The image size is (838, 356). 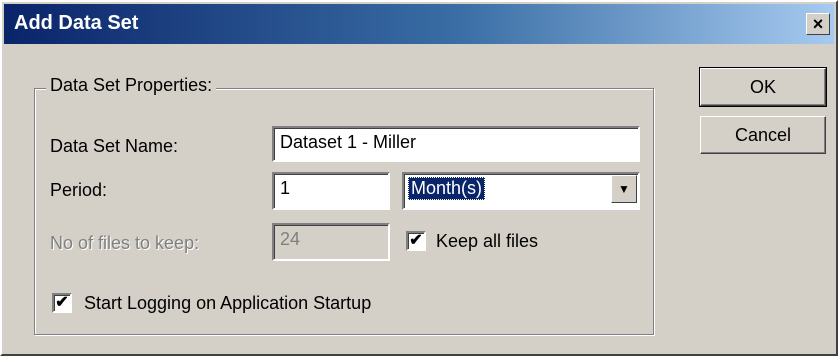 I want to click on keep-all-files-checkbox: ✔, so click(x=416, y=241).